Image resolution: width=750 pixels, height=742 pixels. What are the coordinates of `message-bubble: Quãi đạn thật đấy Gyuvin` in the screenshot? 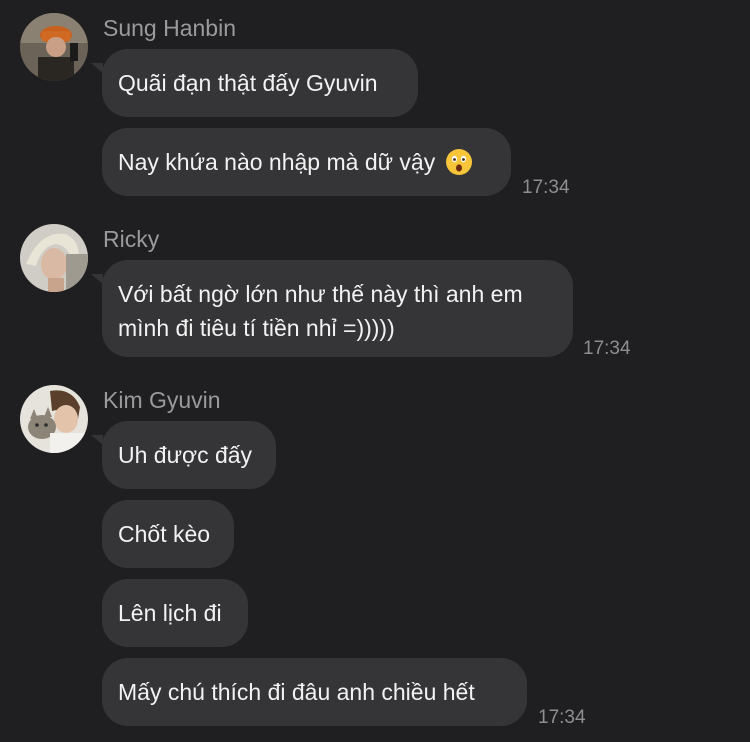 It's located at (260, 83).